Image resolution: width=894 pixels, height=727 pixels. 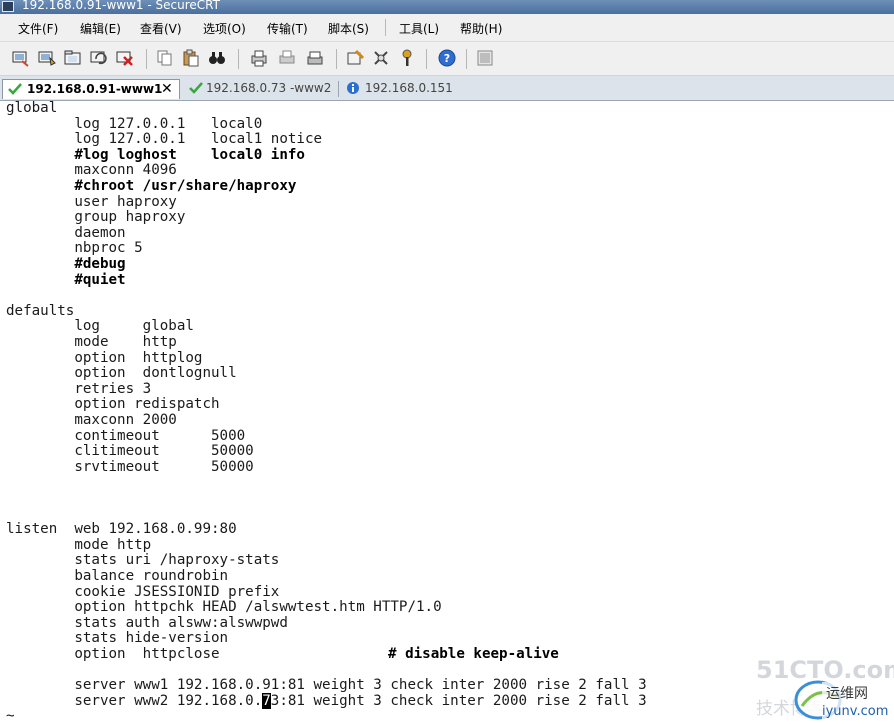 What do you see at coordinates (117, 576) in the screenshot?
I see `terminal-line: balance roundrobin` at bounding box center [117, 576].